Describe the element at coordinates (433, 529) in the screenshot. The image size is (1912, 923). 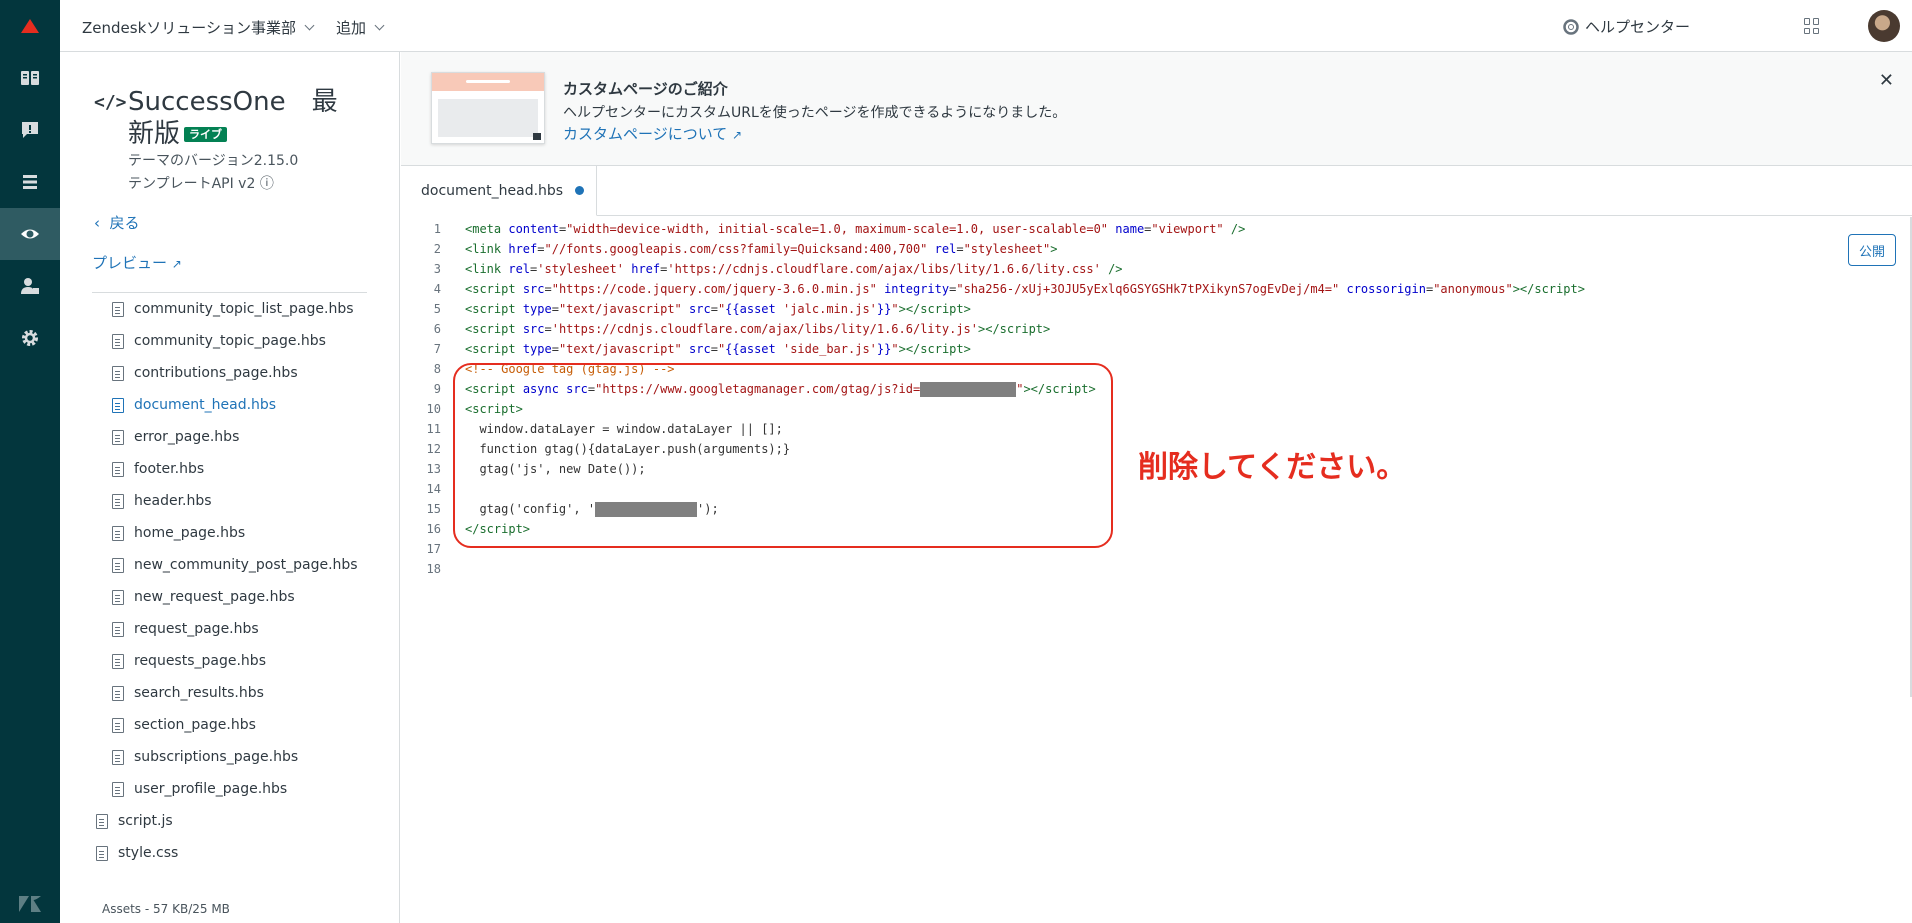
I see `line-number: 16` at that location.